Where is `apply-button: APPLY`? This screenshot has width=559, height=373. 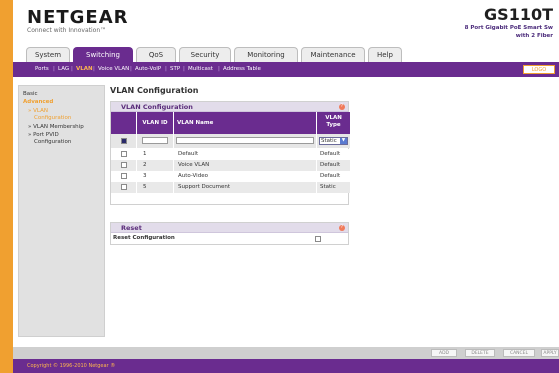 apply-button: APPLY is located at coordinates (550, 353).